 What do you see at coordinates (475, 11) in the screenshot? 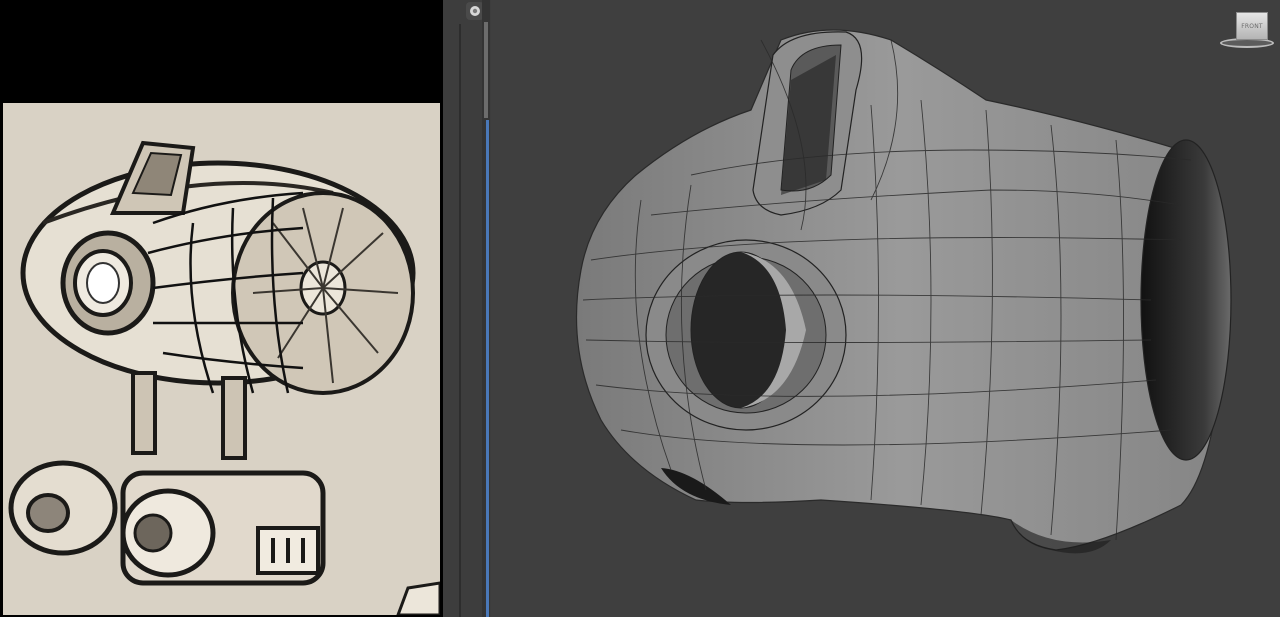
I see `teapot-icon` at bounding box center [475, 11].